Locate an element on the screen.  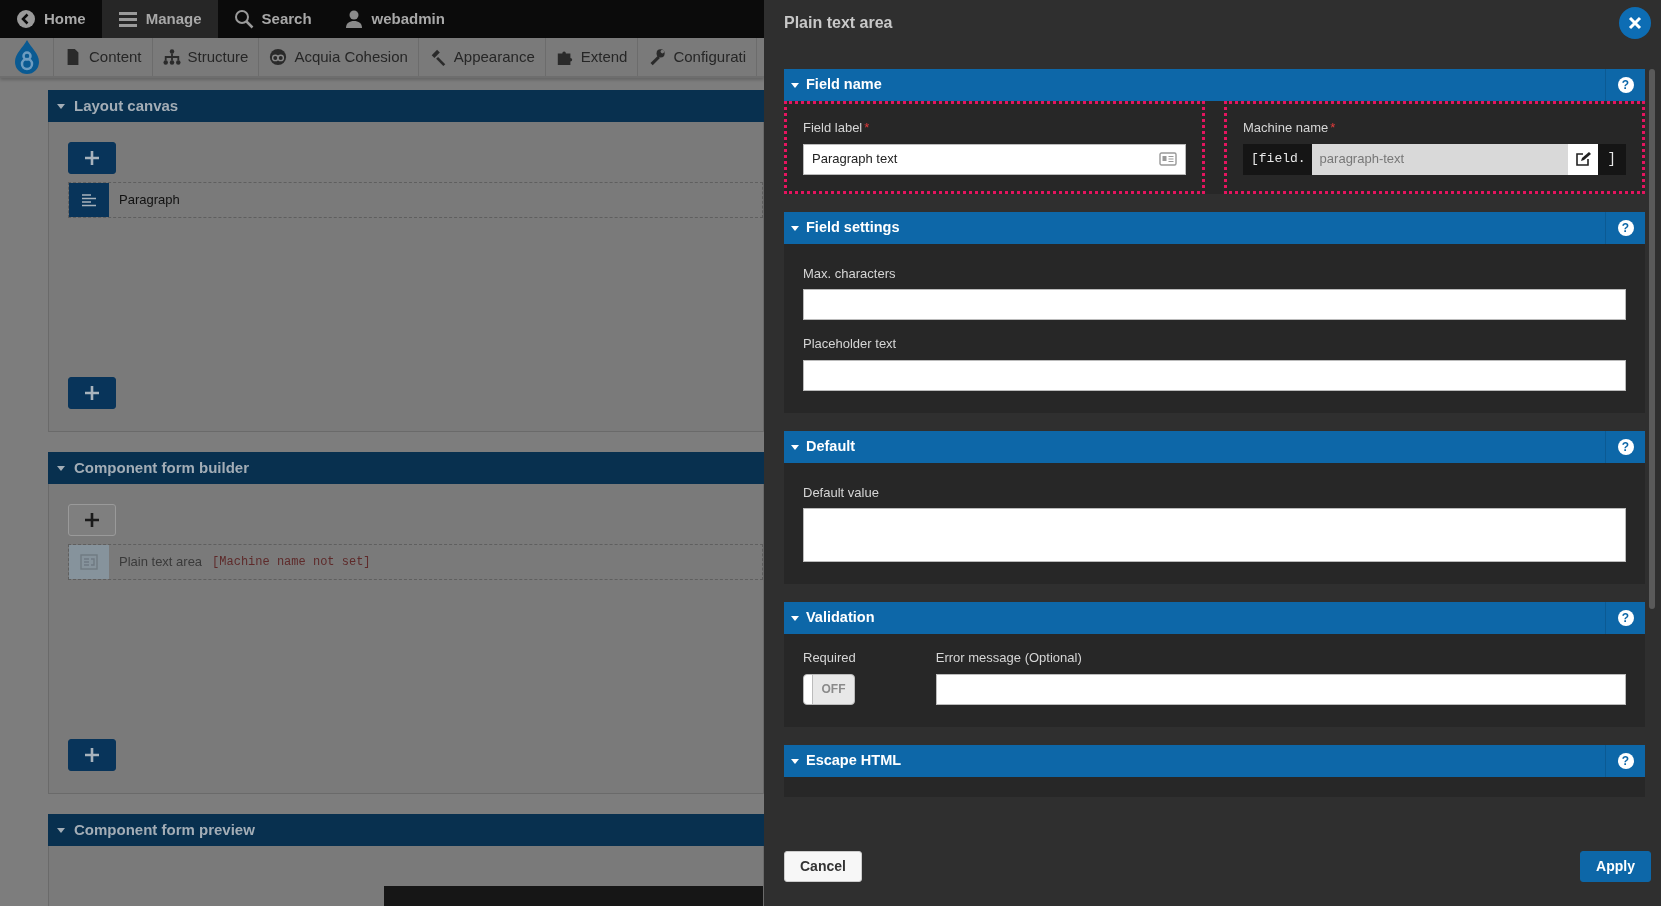
machine-suffix: ] is located at coordinates (1611, 159).